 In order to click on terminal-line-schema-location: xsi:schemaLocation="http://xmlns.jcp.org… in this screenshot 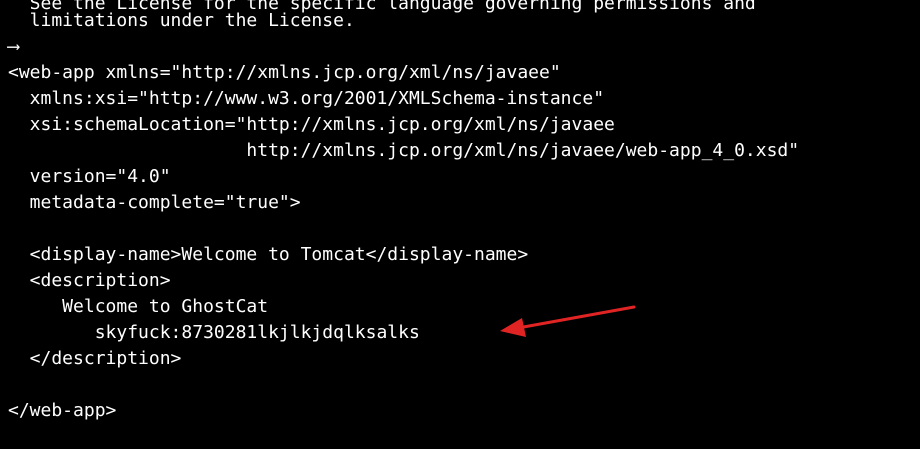, I will do `click(311, 124)`.